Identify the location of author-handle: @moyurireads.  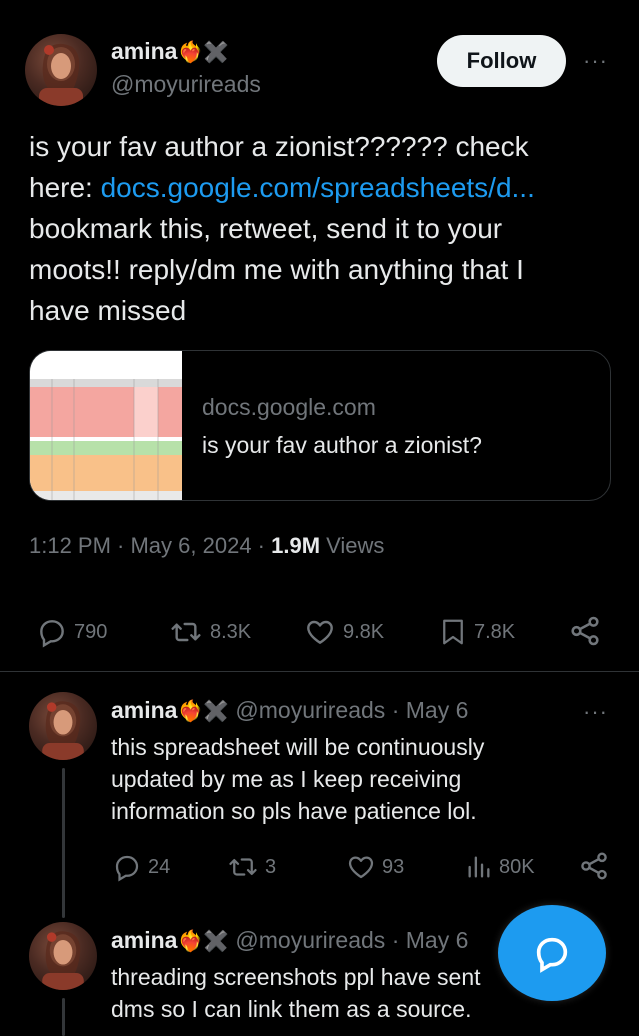
(186, 84).